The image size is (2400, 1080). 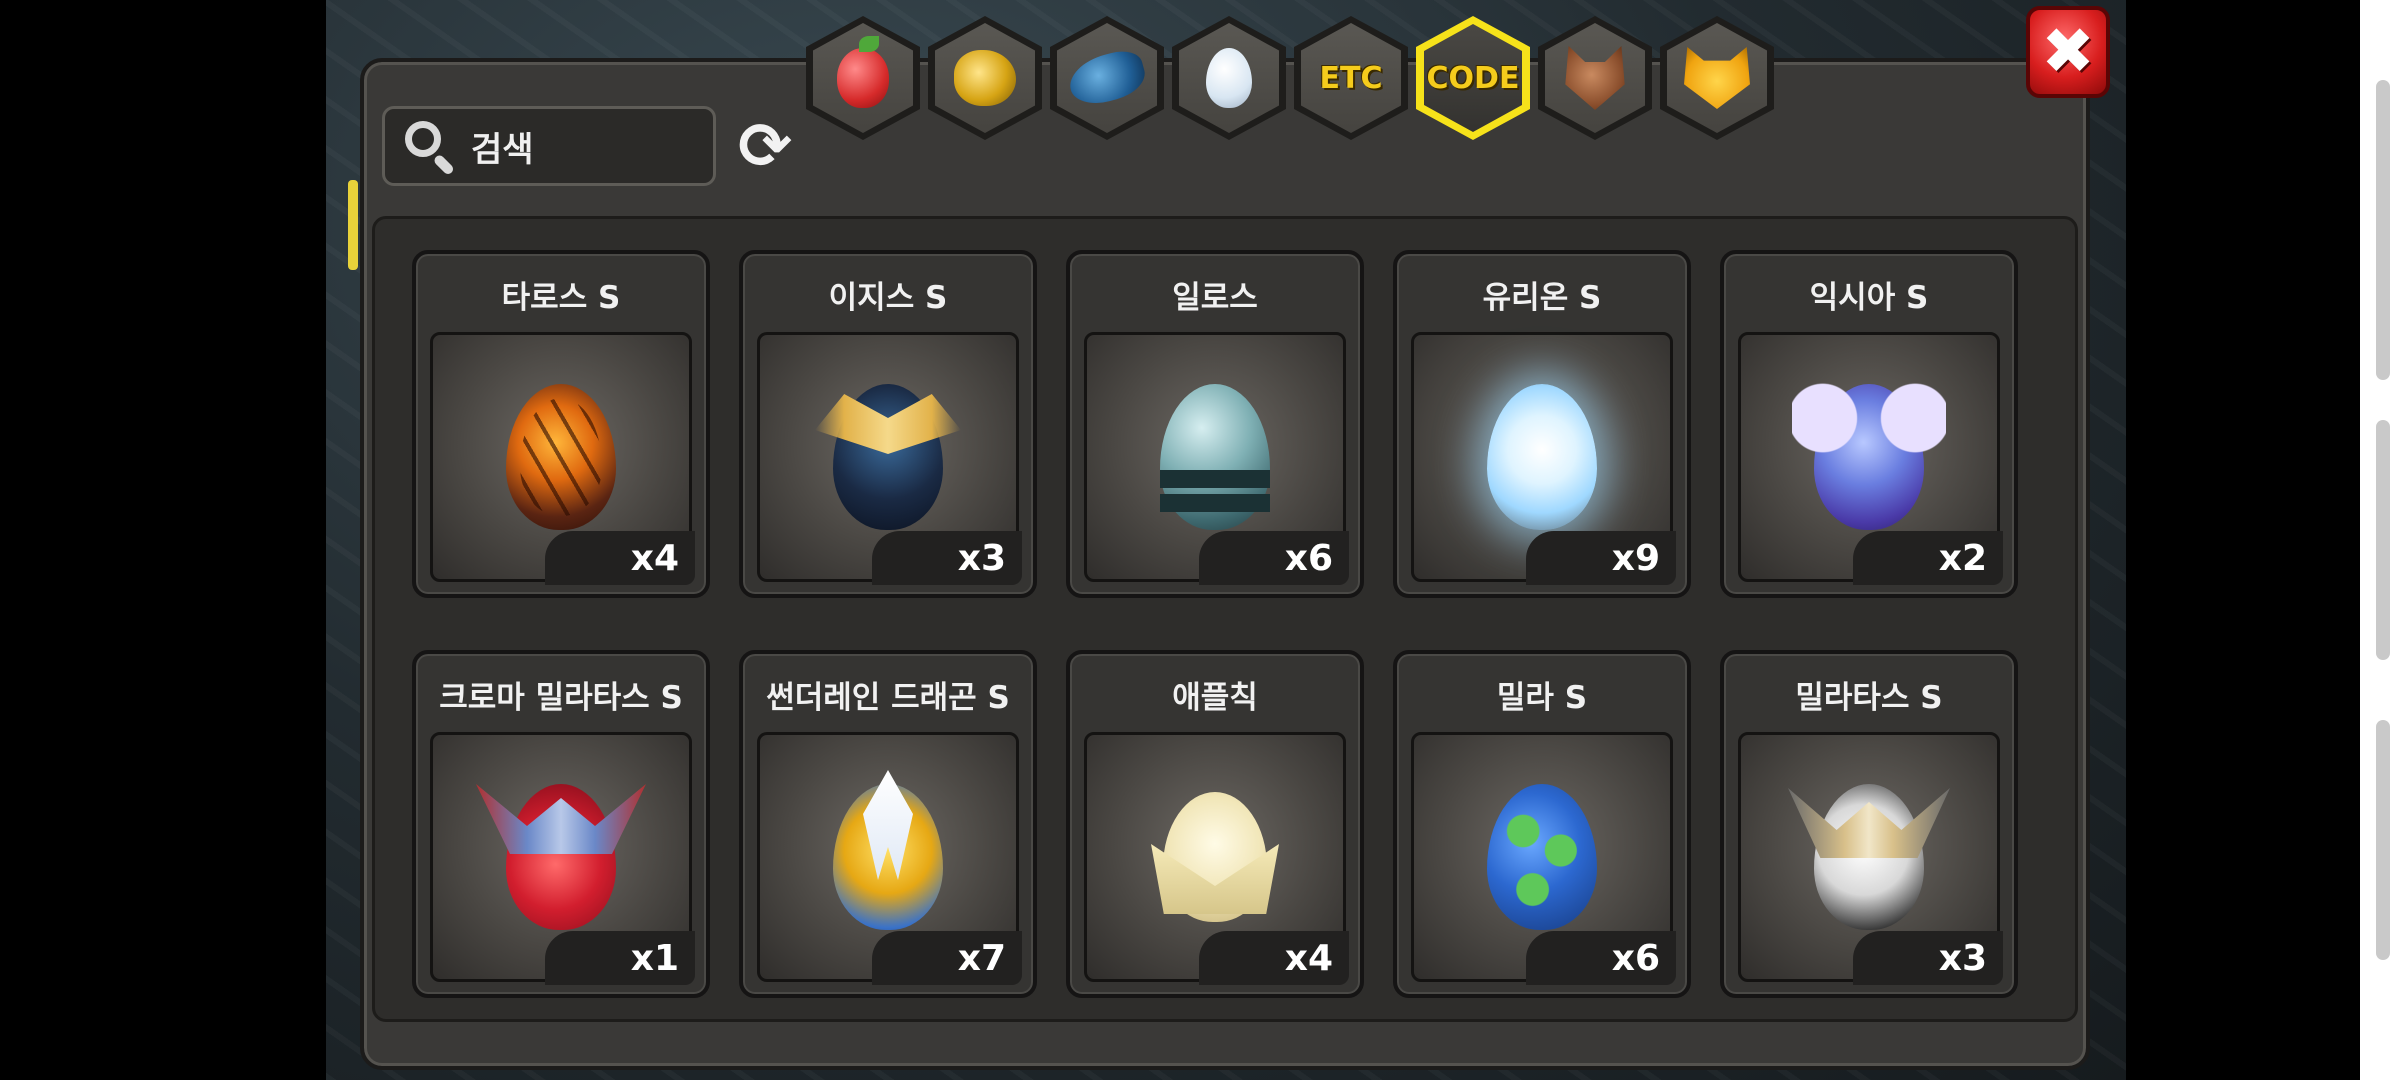 I want to click on search-input: 검색, so click(x=502, y=146).